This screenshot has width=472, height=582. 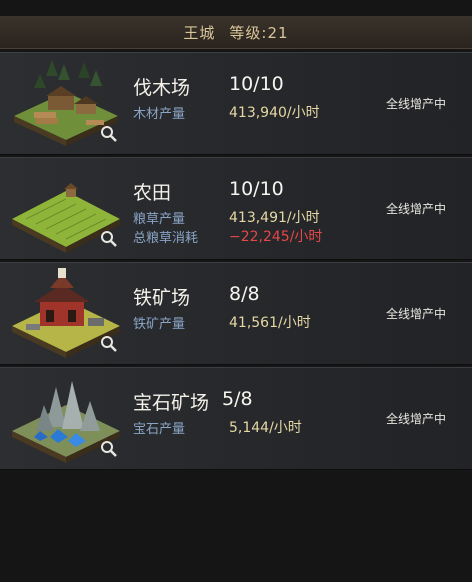 I want to click on stat-label: 铁矿产量, so click(x=159, y=324).